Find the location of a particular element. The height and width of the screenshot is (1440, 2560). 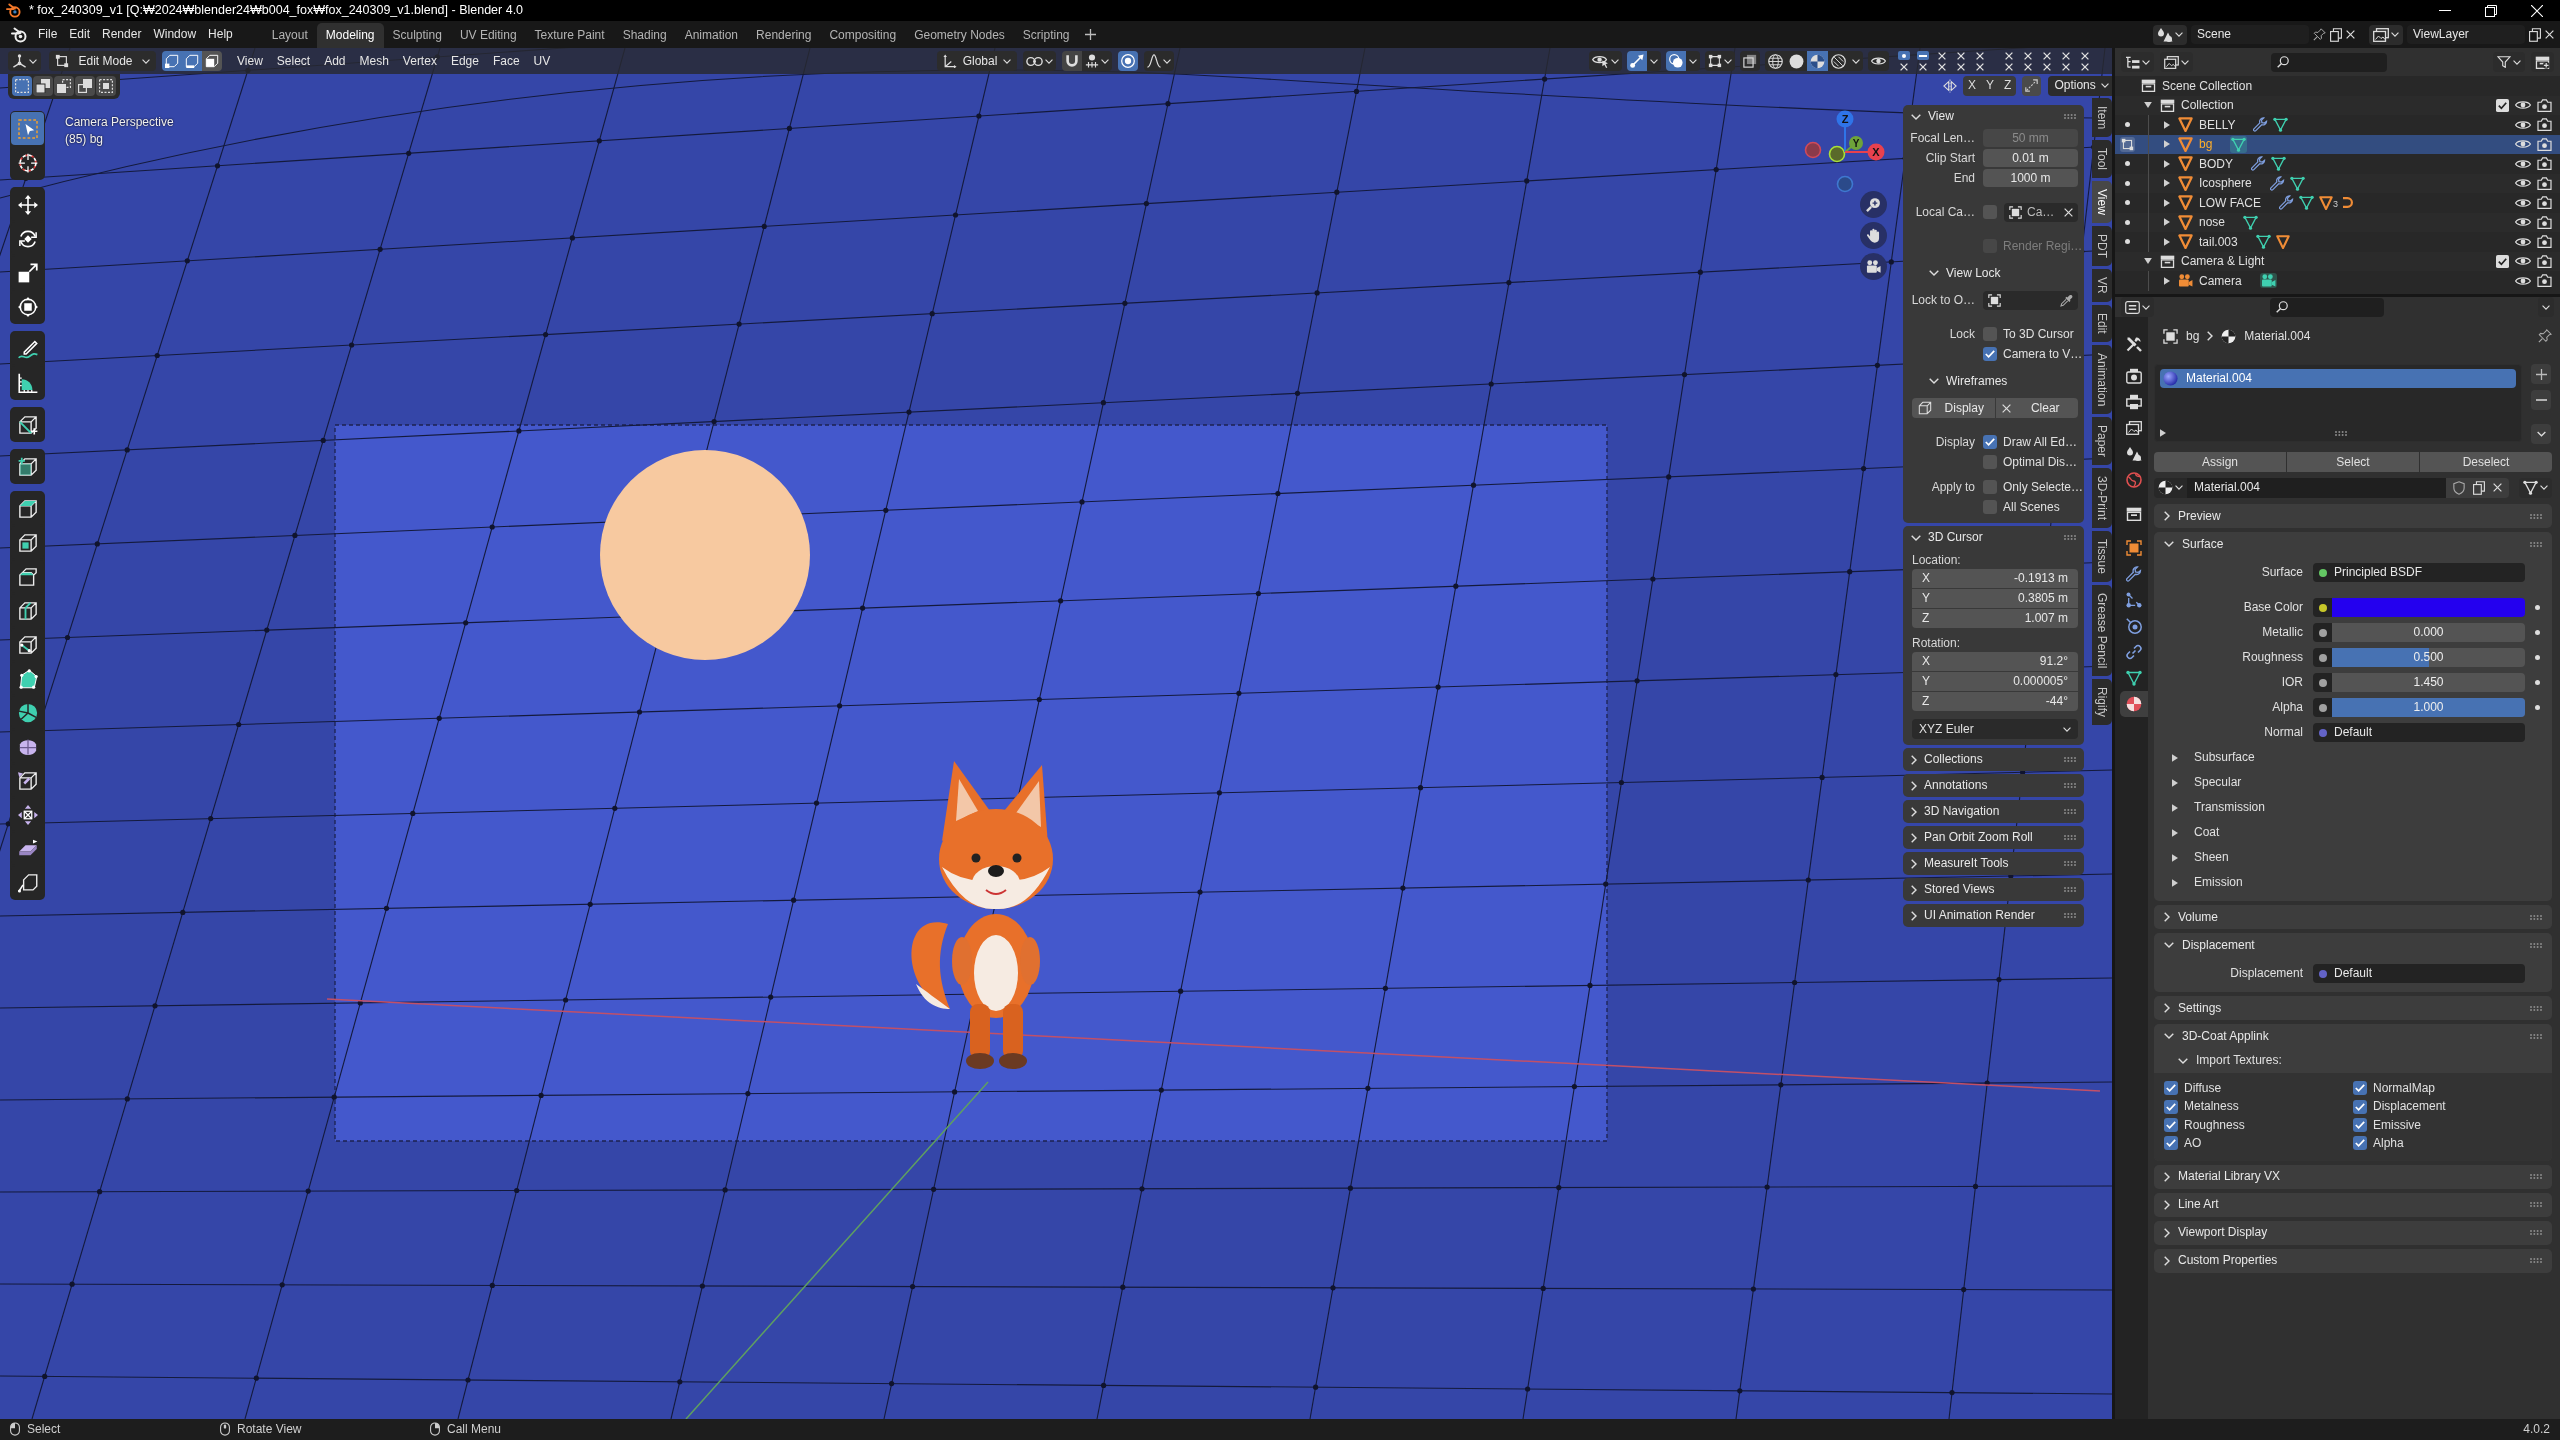

menu-item: Help is located at coordinates (220, 34).